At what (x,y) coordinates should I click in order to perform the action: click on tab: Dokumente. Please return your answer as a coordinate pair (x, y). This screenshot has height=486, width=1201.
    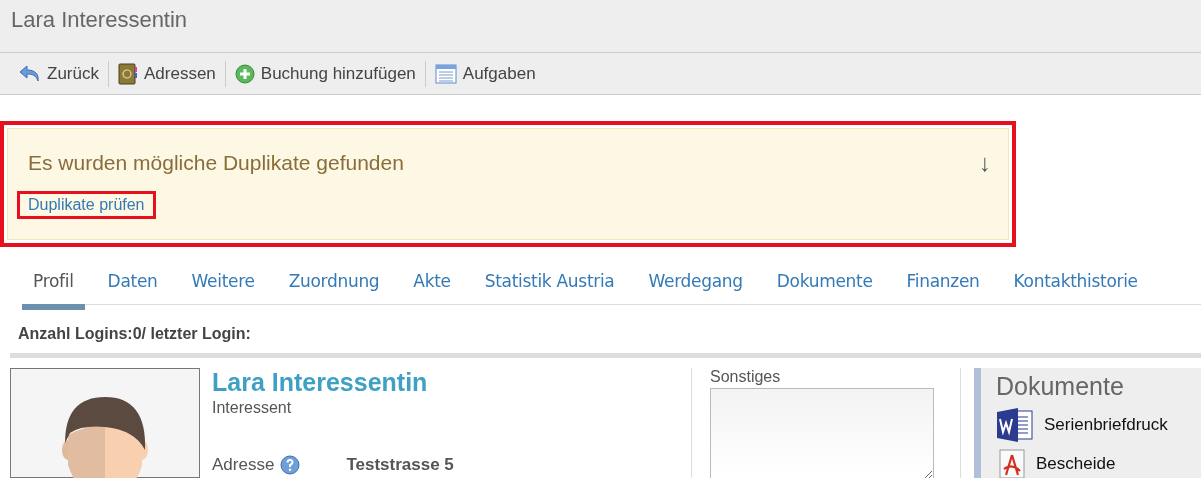
    Looking at the image, I should click on (824, 287).